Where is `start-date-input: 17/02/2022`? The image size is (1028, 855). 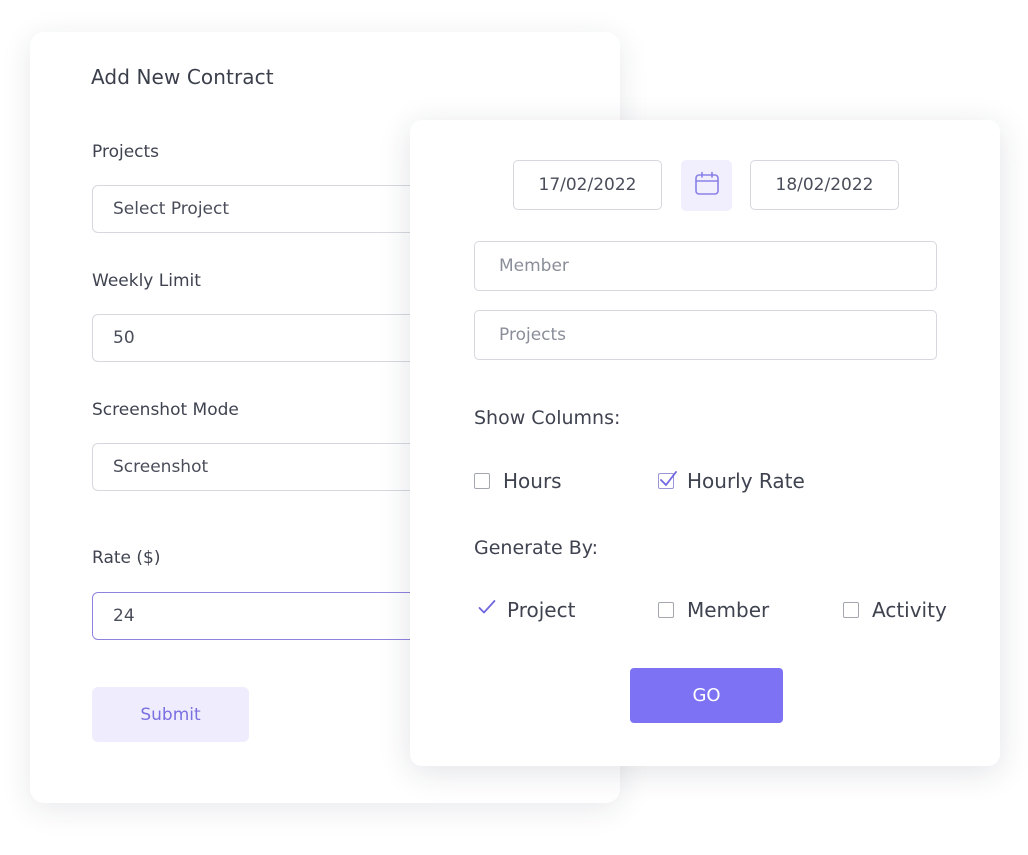
start-date-input: 17/02/2022 is located at coordinates (587, 185).